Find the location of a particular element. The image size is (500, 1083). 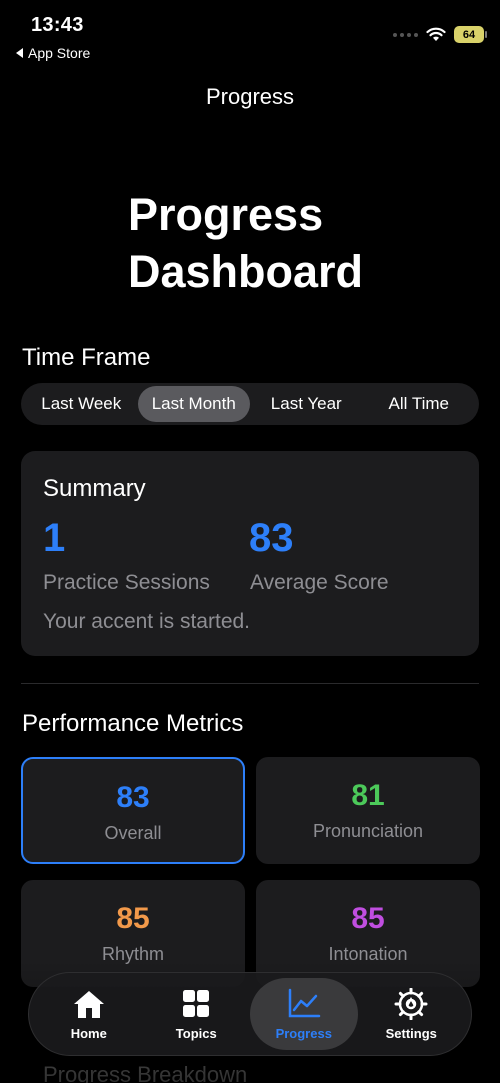

metric-value: 81 is located at coordinates (368, 795).